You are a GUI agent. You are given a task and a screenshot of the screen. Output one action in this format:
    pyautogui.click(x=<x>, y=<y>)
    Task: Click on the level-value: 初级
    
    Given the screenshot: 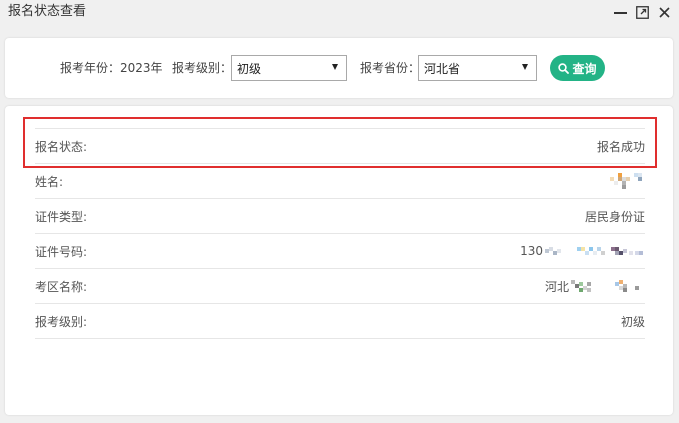 What is the action you would take?
    pyautogui.click(x=632, y=321)
    